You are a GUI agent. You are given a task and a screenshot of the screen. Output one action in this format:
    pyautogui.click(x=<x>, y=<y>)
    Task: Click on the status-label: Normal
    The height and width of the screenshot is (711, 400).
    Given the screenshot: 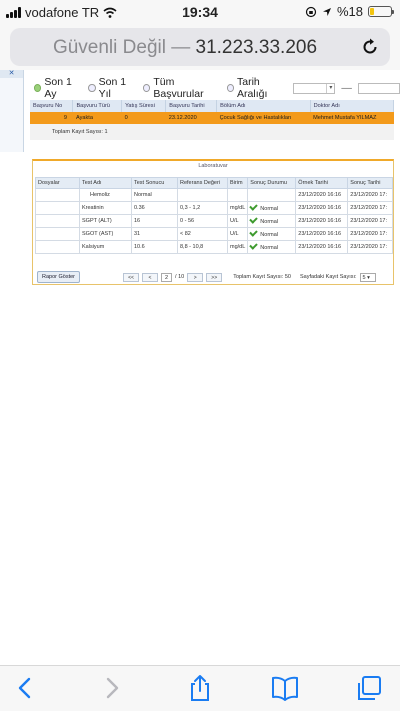 What is the action you would take?
    pyautogui.click(x=269, y=248)
    